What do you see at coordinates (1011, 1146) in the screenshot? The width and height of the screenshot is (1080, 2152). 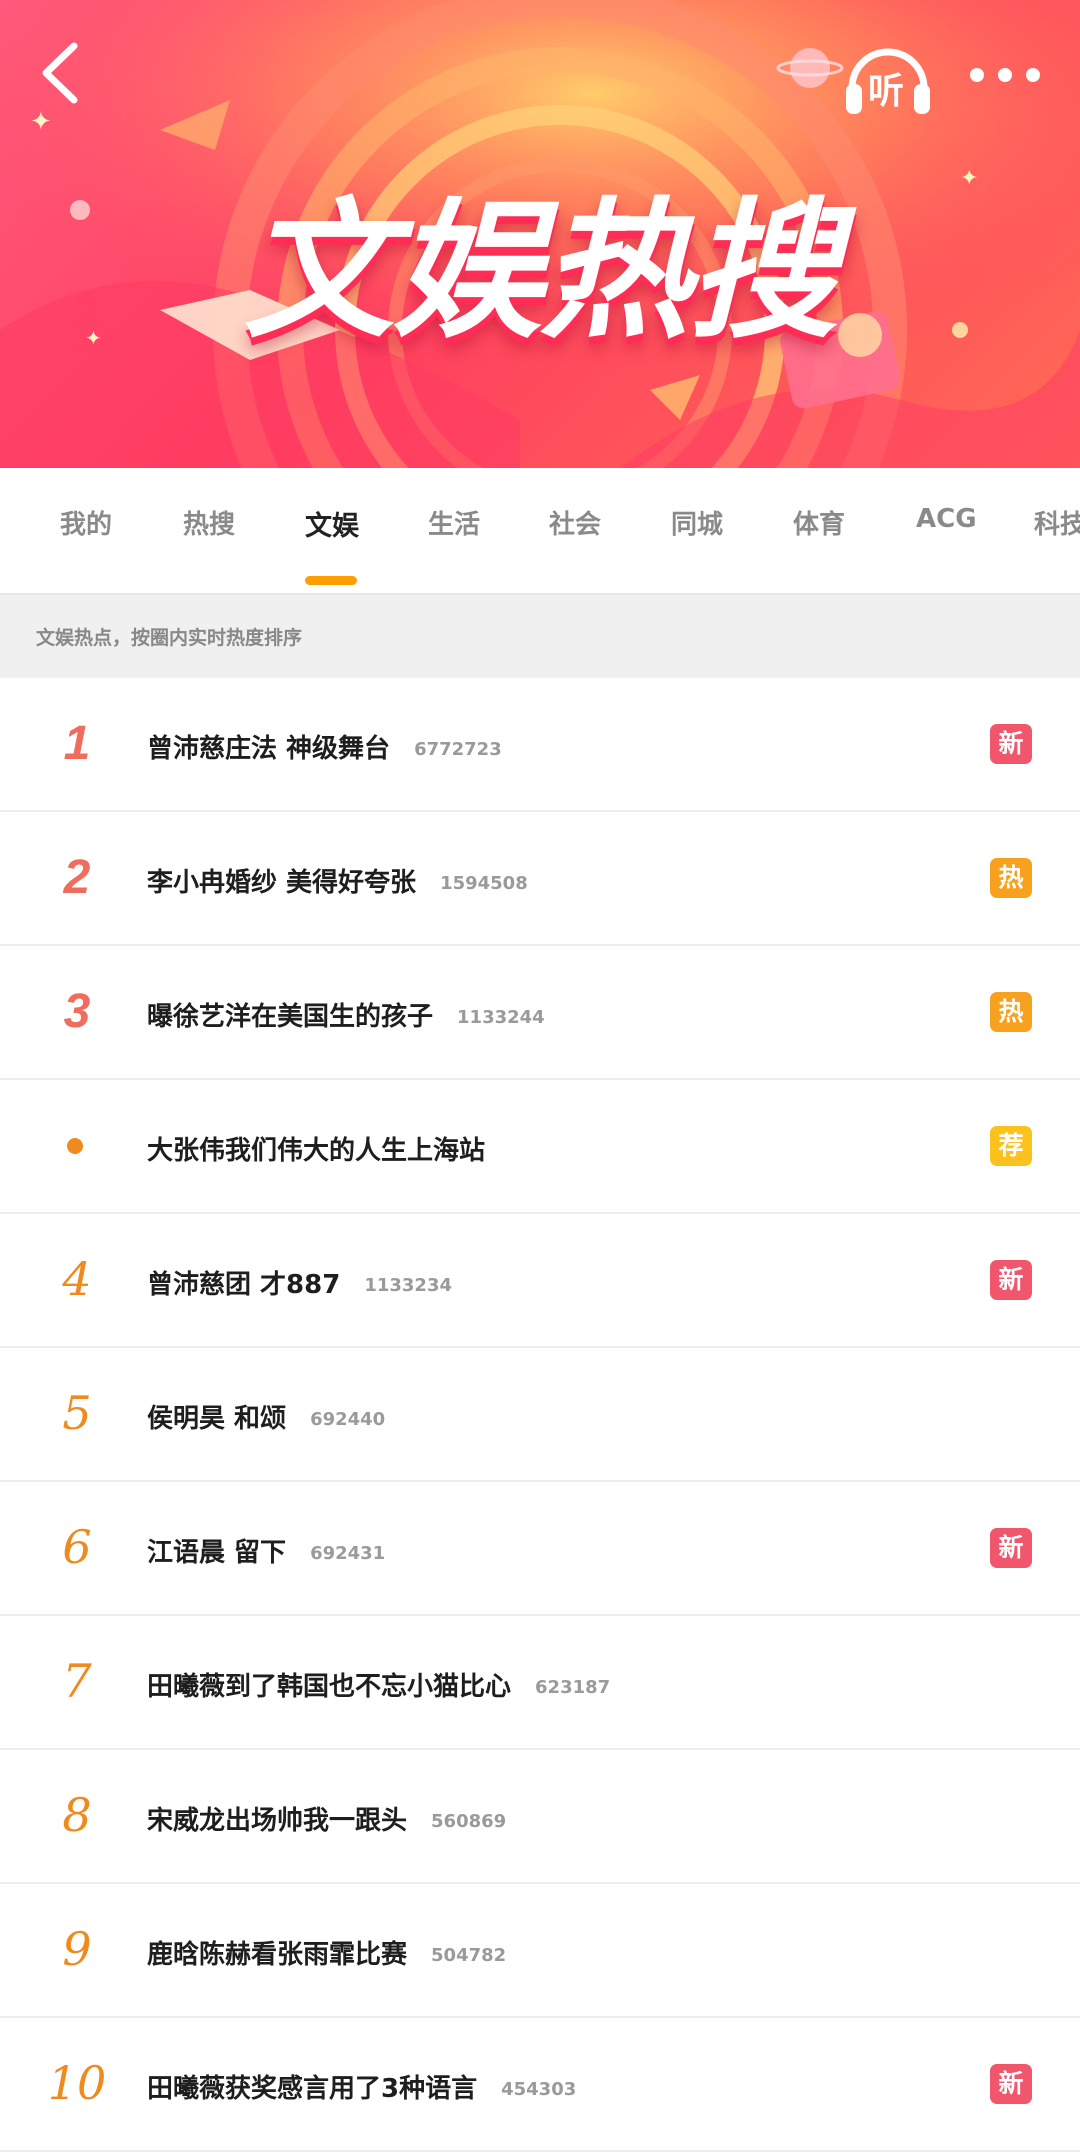 I see `recommend-badge: 荐` at bounding box center [1011, 1146].